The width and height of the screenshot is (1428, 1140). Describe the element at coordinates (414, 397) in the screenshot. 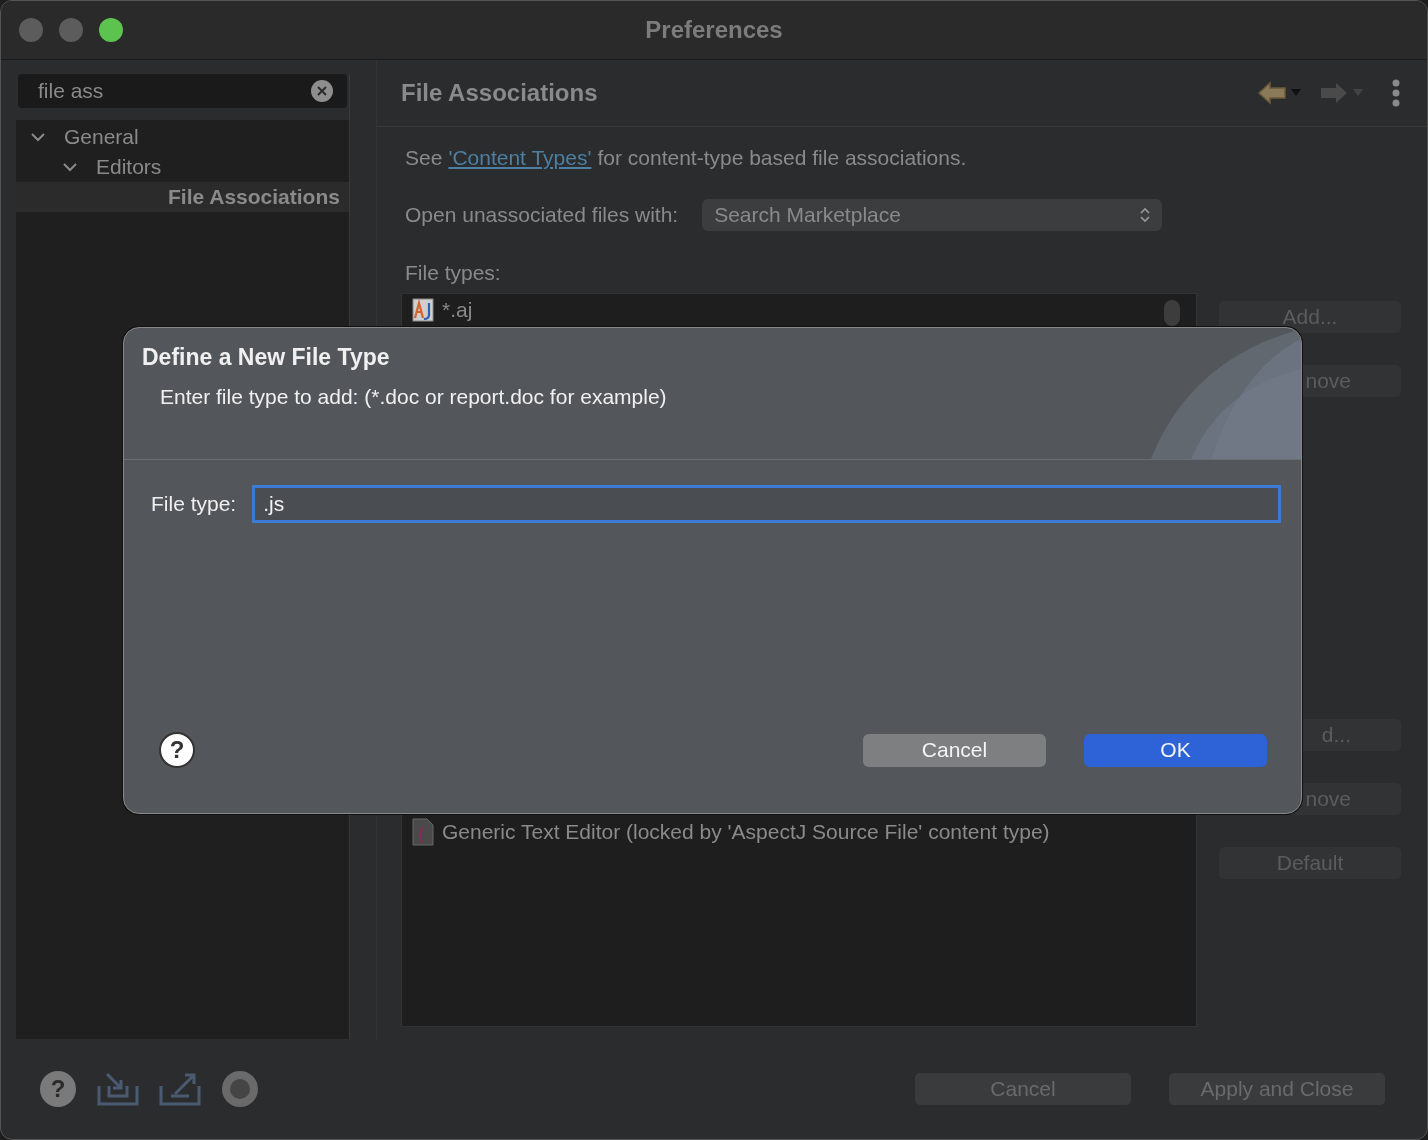

I see `dialog-message: Enter file type to add: (*.doc or report.doc for example)` at that location.